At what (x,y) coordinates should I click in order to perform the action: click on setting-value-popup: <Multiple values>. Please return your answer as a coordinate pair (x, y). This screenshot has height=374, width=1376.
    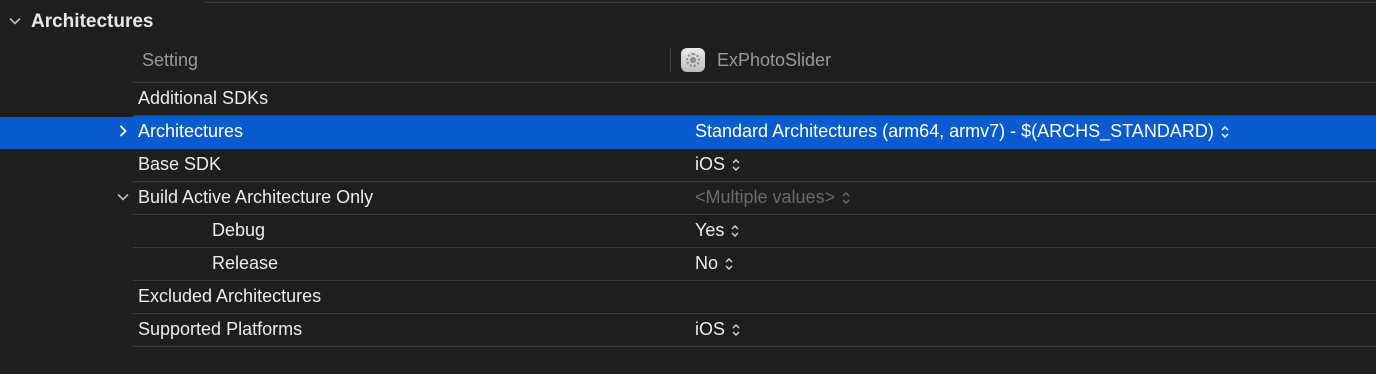
    Looking at the image, I should click on (773, 197).